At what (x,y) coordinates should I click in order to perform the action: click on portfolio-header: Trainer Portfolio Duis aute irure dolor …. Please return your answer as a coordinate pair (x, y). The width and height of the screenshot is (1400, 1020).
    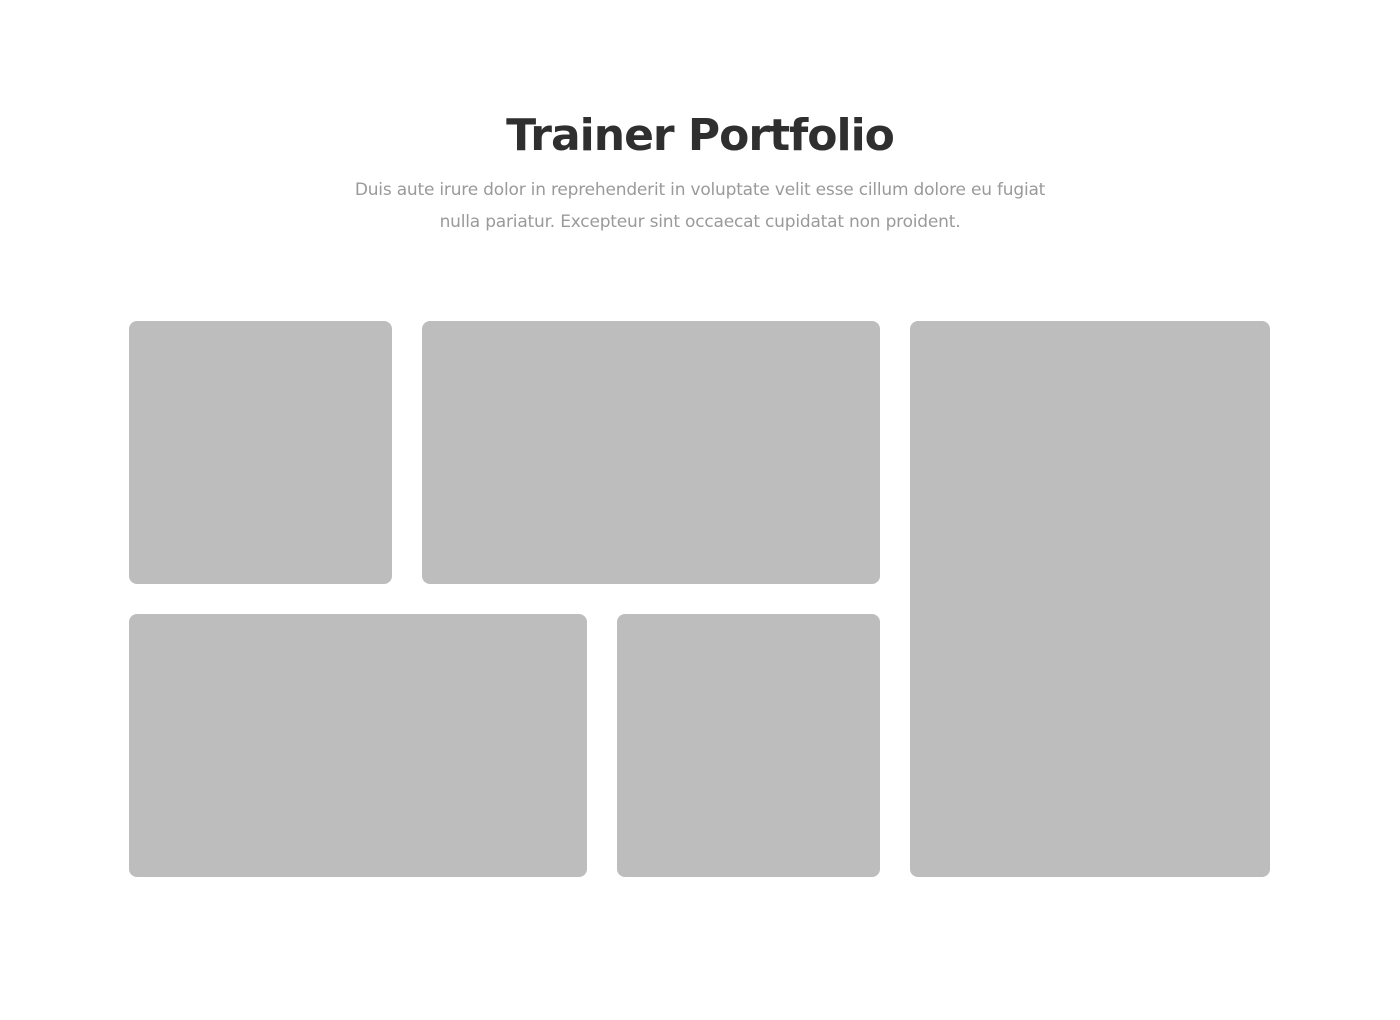
    Looking at the image, I should click on (700, 173).